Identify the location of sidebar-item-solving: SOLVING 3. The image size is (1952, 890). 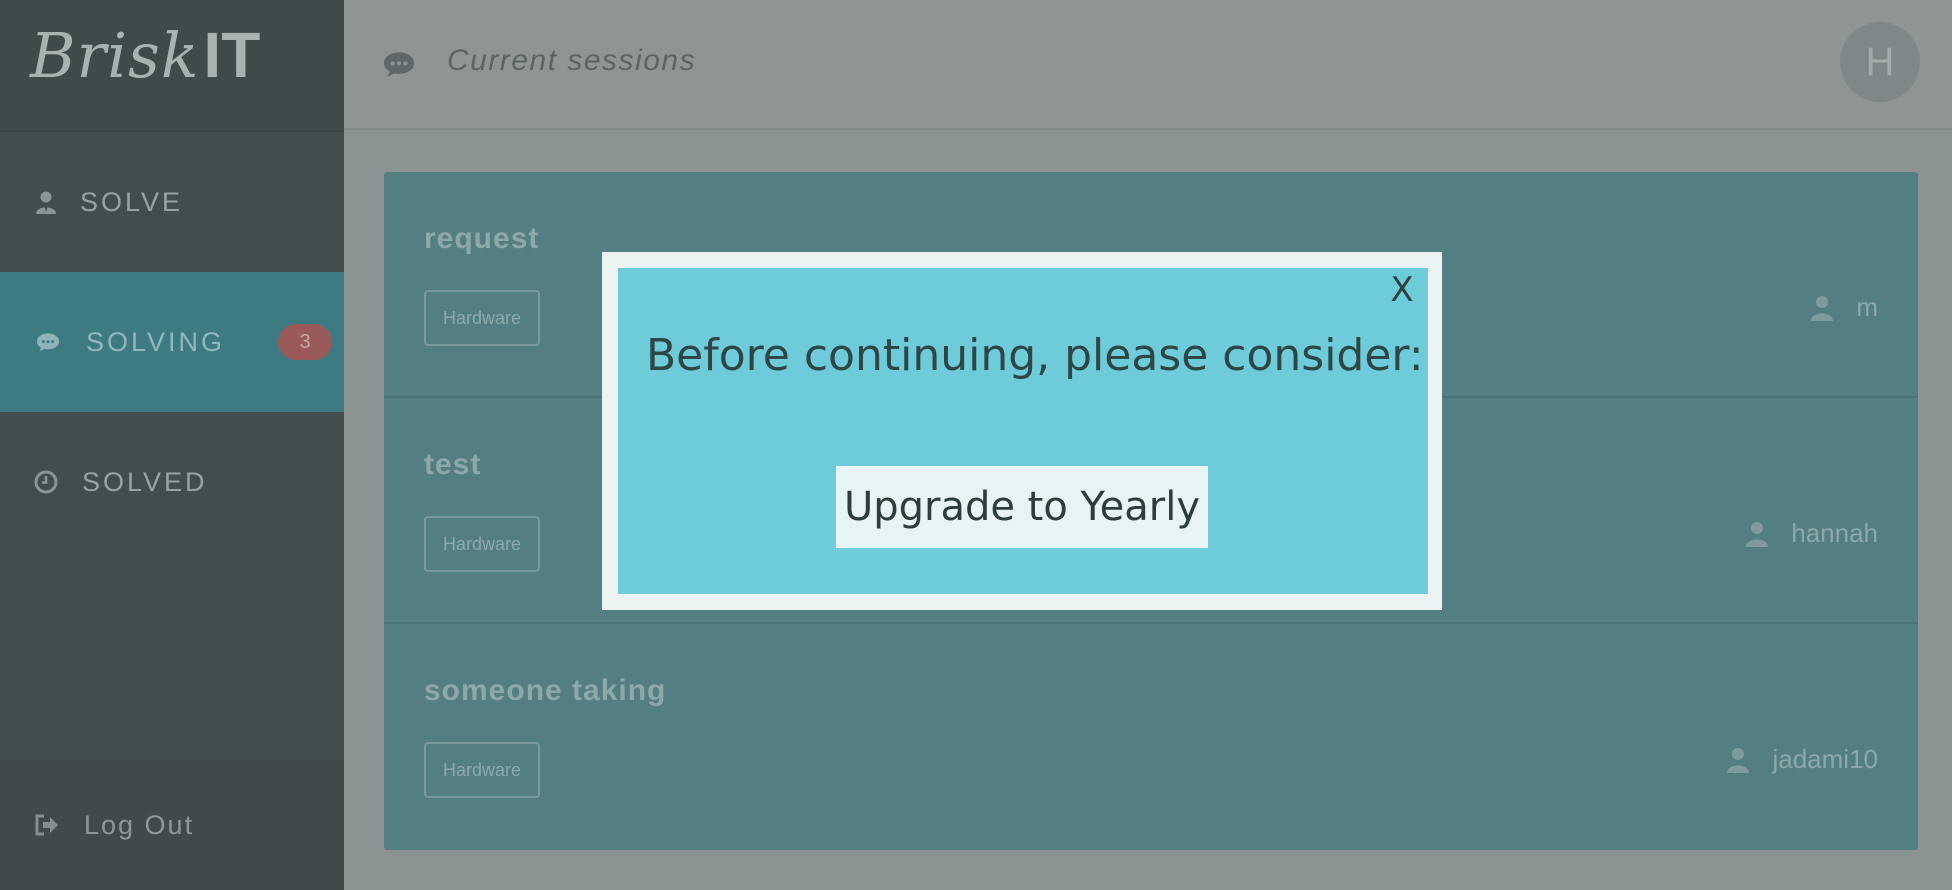
(172, 342).